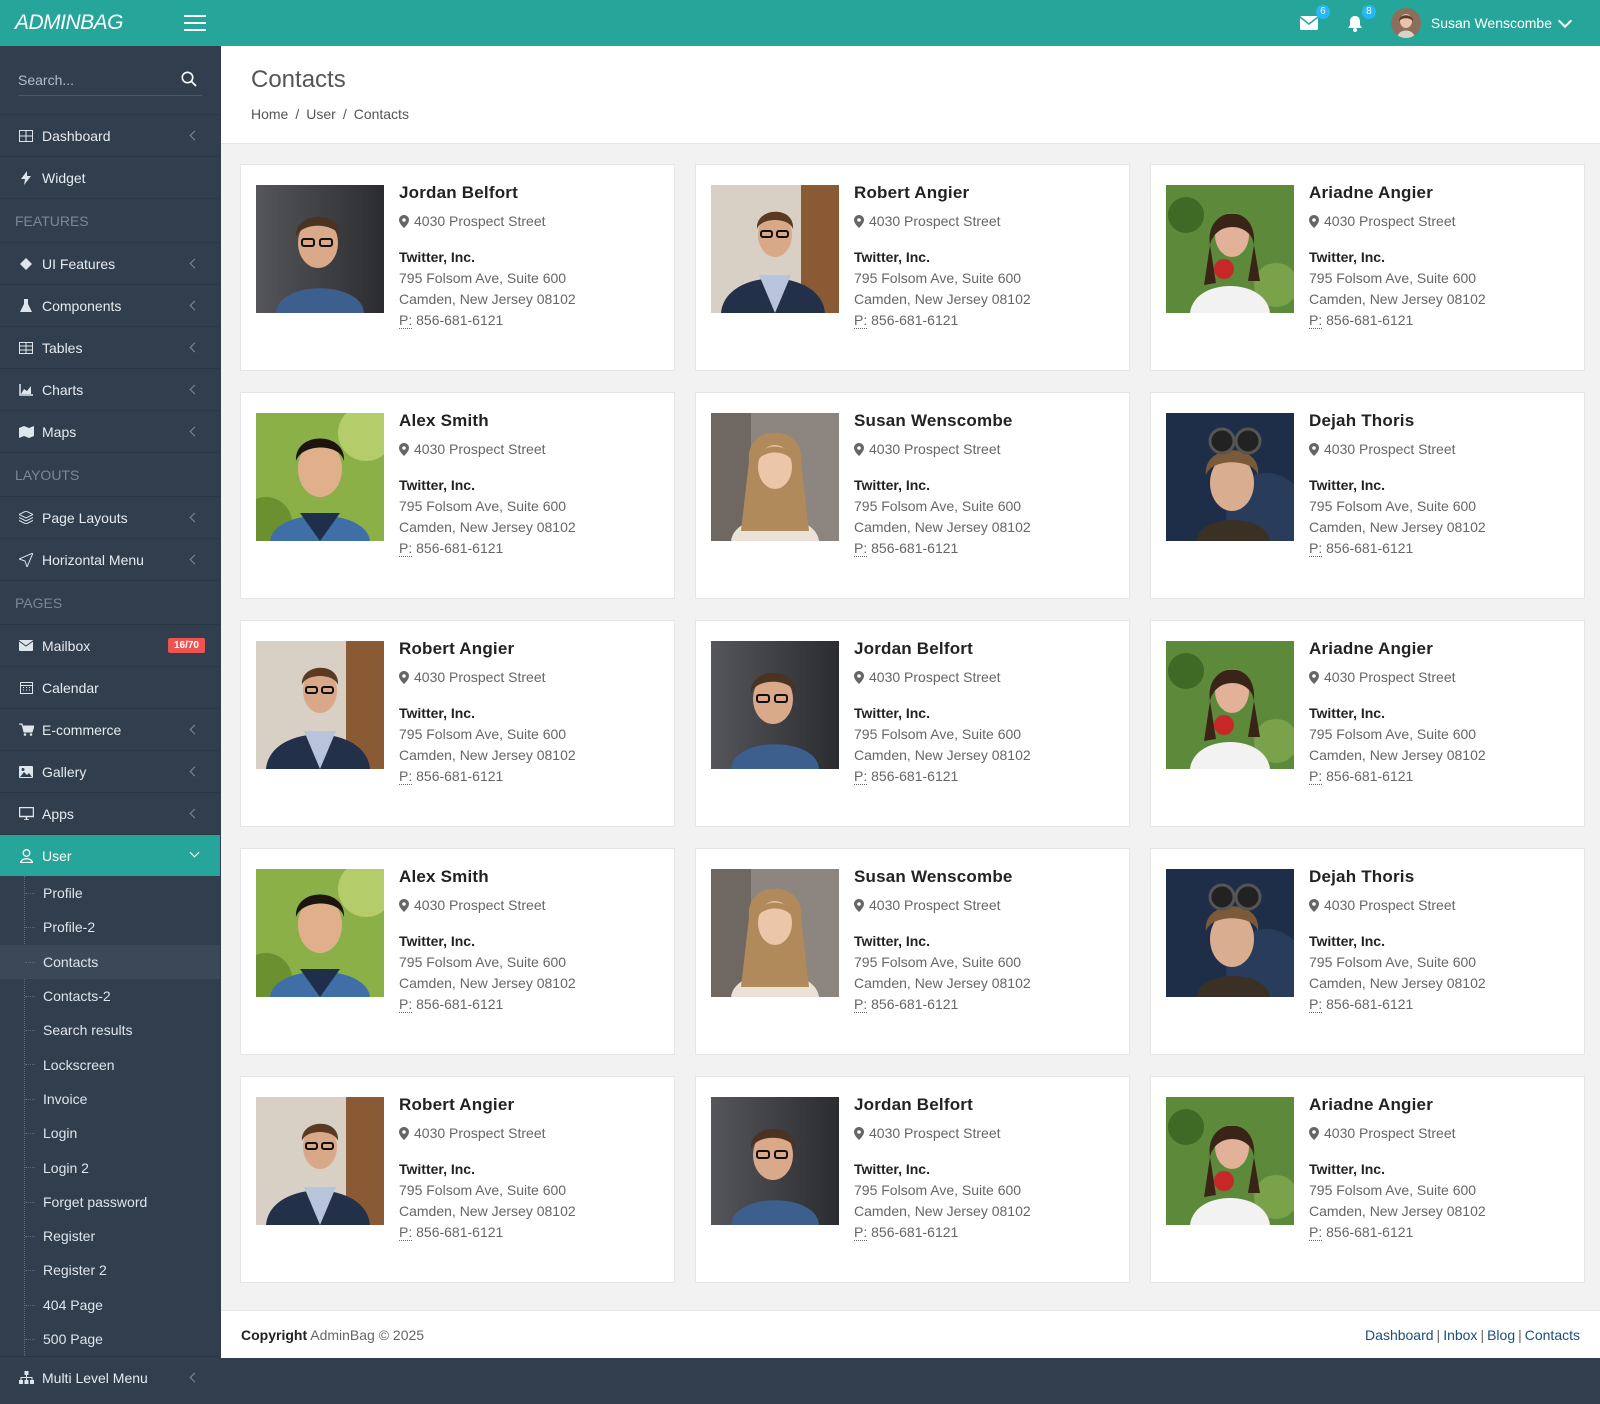 The image size is (1600, 1404). Describe the element at coordinates (110, 1305) in the screenshot. I see `submenu-item-404-page: 404 Page` at that location.